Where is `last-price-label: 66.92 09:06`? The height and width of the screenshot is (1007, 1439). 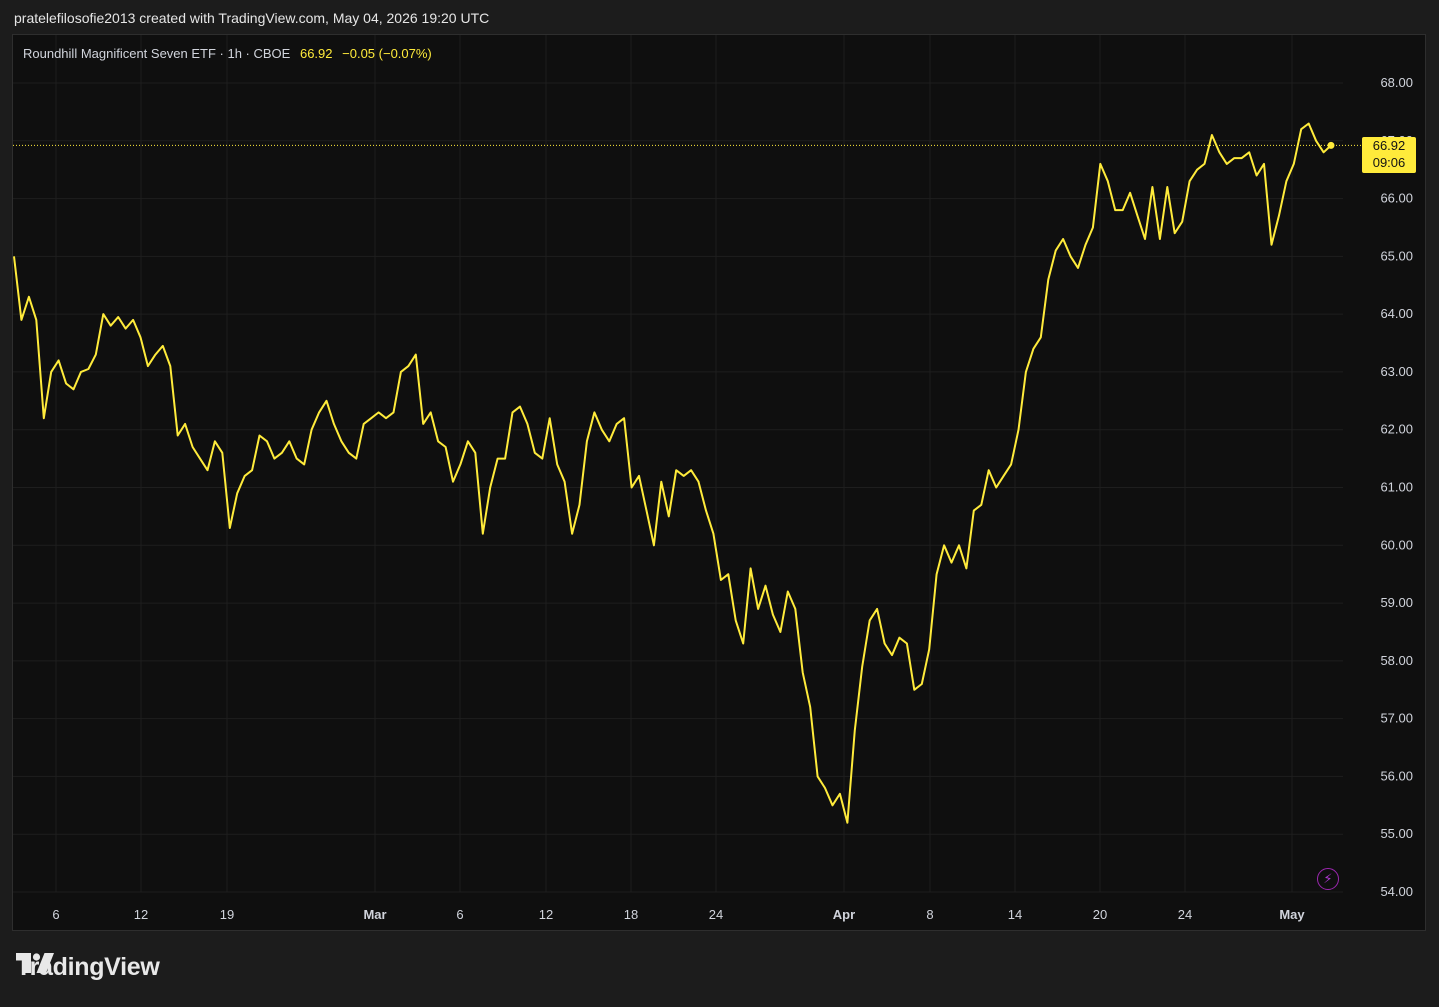 last-price-label: 66.92 09:06 is located at coordinates (1389, 155).